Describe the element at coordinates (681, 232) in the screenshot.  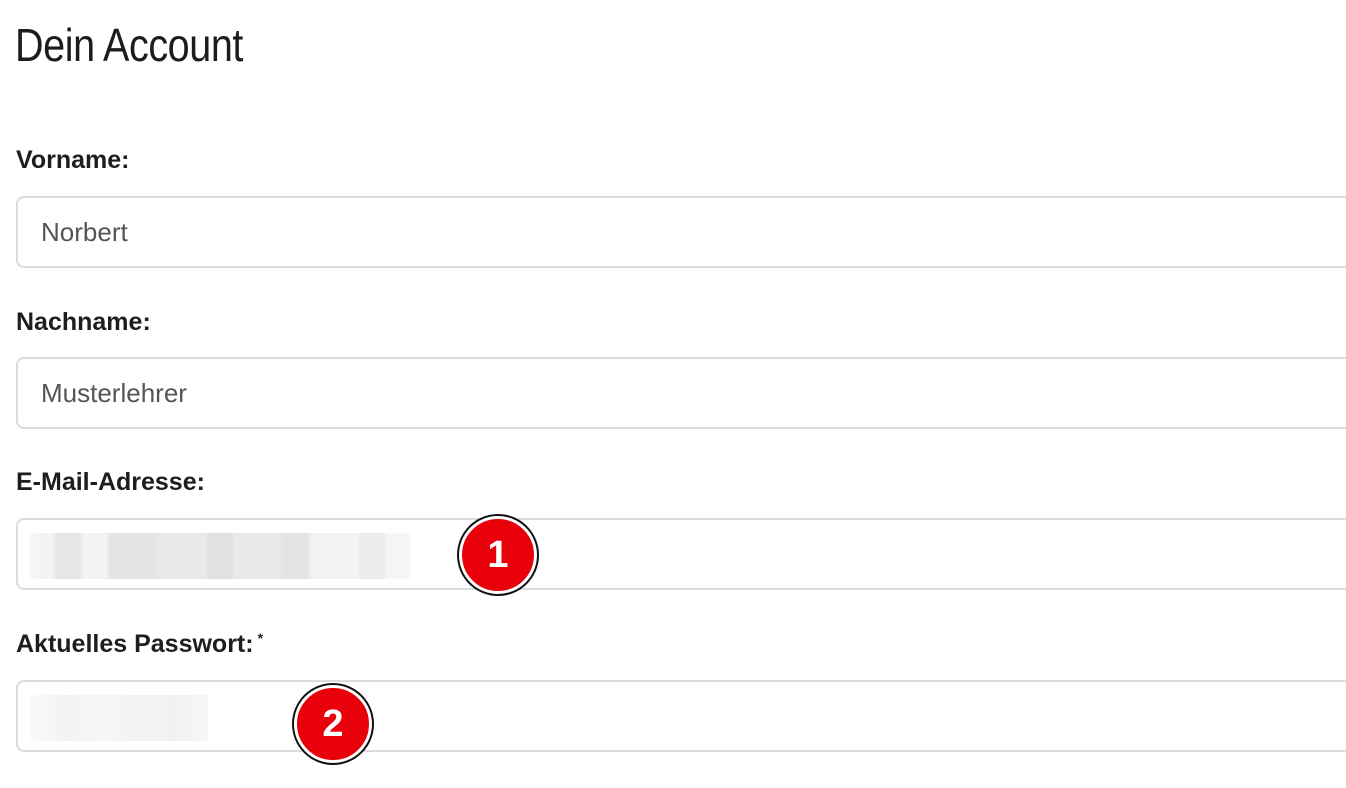
I see `first-name-input` at that location.